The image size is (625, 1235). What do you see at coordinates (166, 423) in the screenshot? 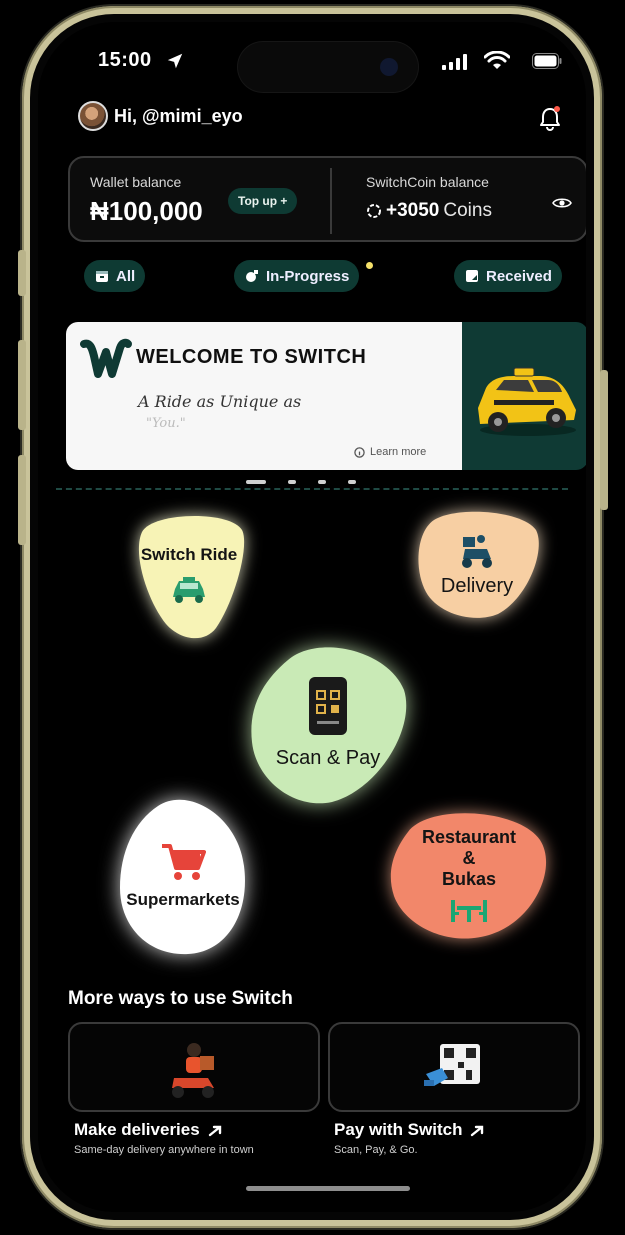
I see `banner-tagline-2: "You."` at bounding box center [166, 423].